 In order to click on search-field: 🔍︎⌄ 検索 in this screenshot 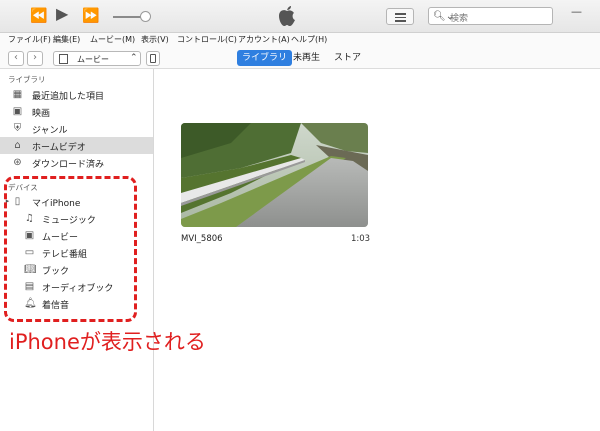, I will do `click(490, 16)`.